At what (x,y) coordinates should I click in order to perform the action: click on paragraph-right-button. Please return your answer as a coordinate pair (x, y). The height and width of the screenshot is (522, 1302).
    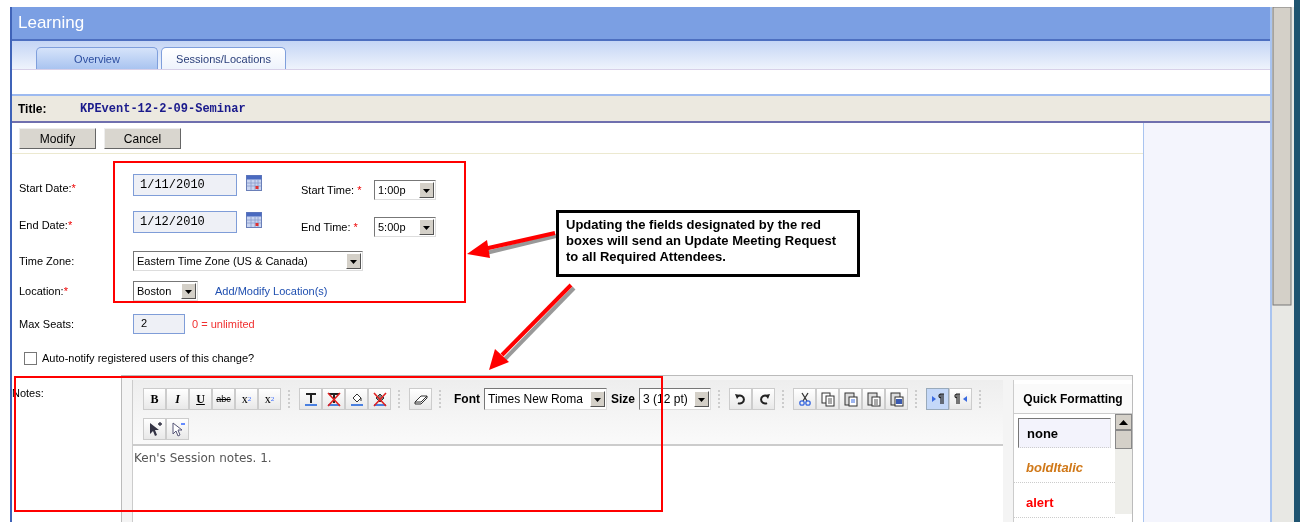
    Looking at the image, I should click on (937, 399).